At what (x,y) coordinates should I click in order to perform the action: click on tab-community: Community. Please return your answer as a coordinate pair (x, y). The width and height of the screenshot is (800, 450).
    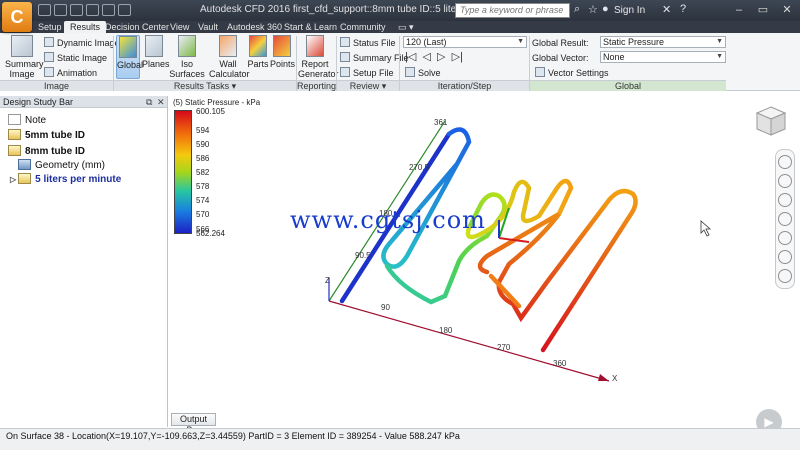
    Looking at the image, I should click on (363, 27).